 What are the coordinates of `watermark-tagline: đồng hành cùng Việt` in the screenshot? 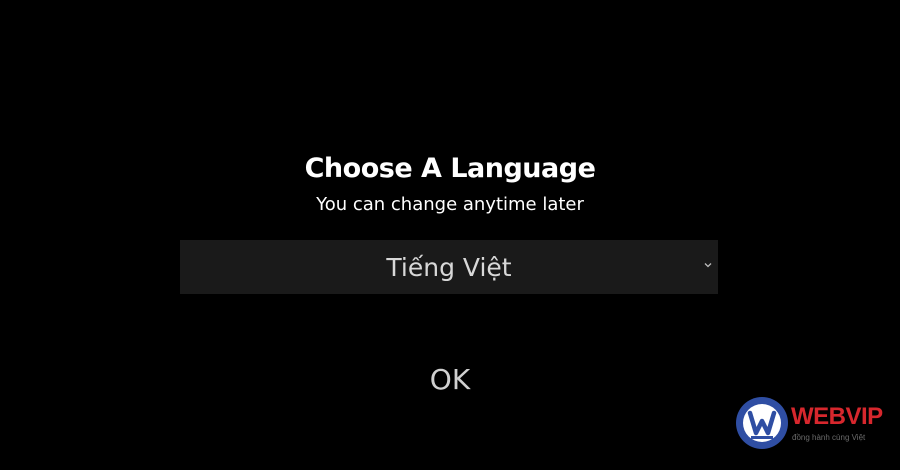 It's located at (829, 437).